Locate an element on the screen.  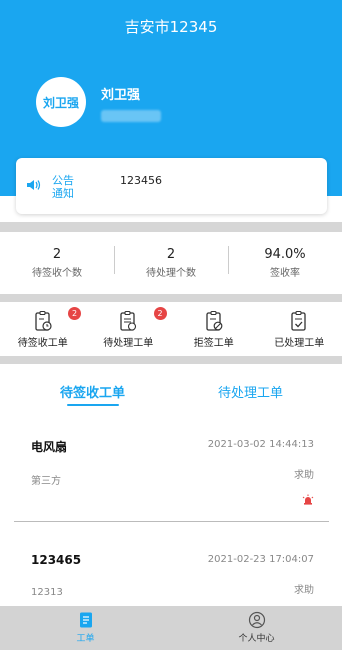
notice-text: 123456 is located at coordinates (141, 180).